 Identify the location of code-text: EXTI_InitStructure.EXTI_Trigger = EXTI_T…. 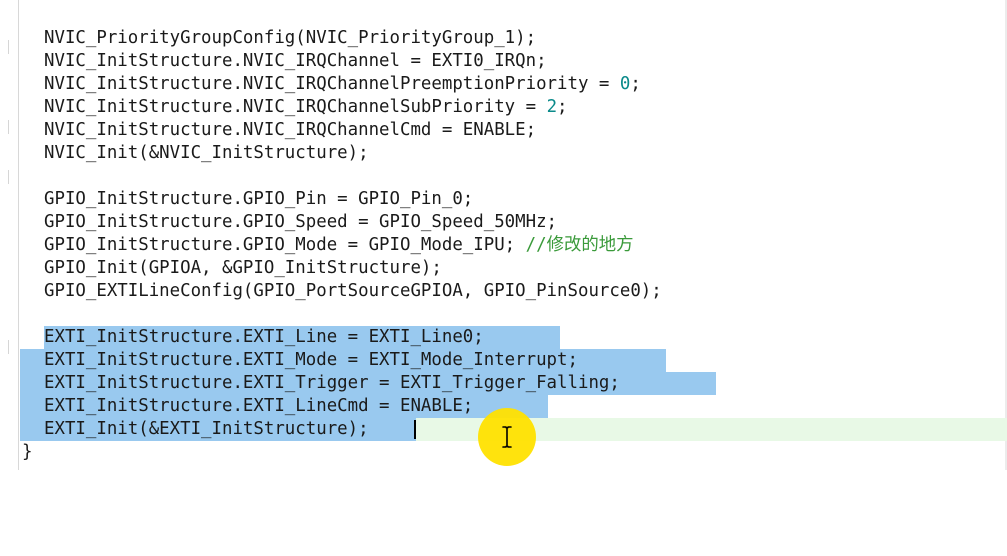
(332, 383).